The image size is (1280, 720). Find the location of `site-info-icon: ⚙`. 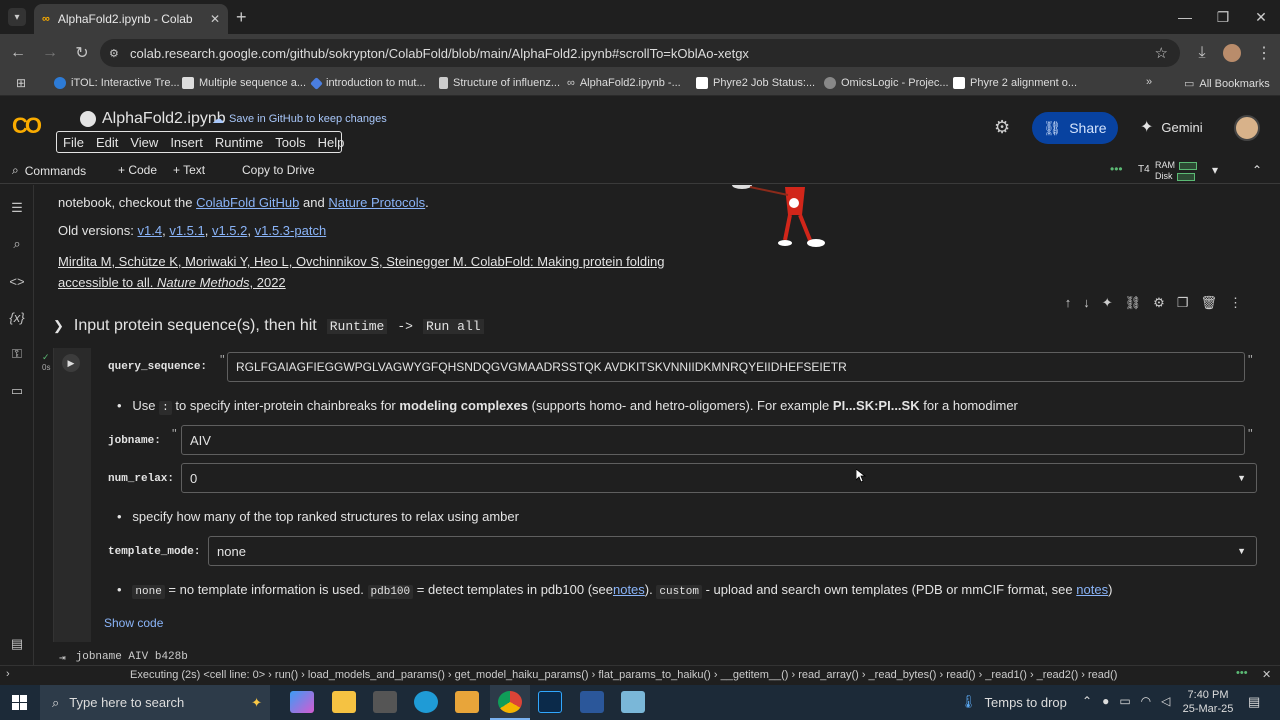

site-info-icon: ⚙ is located at coordinates (114, 53).